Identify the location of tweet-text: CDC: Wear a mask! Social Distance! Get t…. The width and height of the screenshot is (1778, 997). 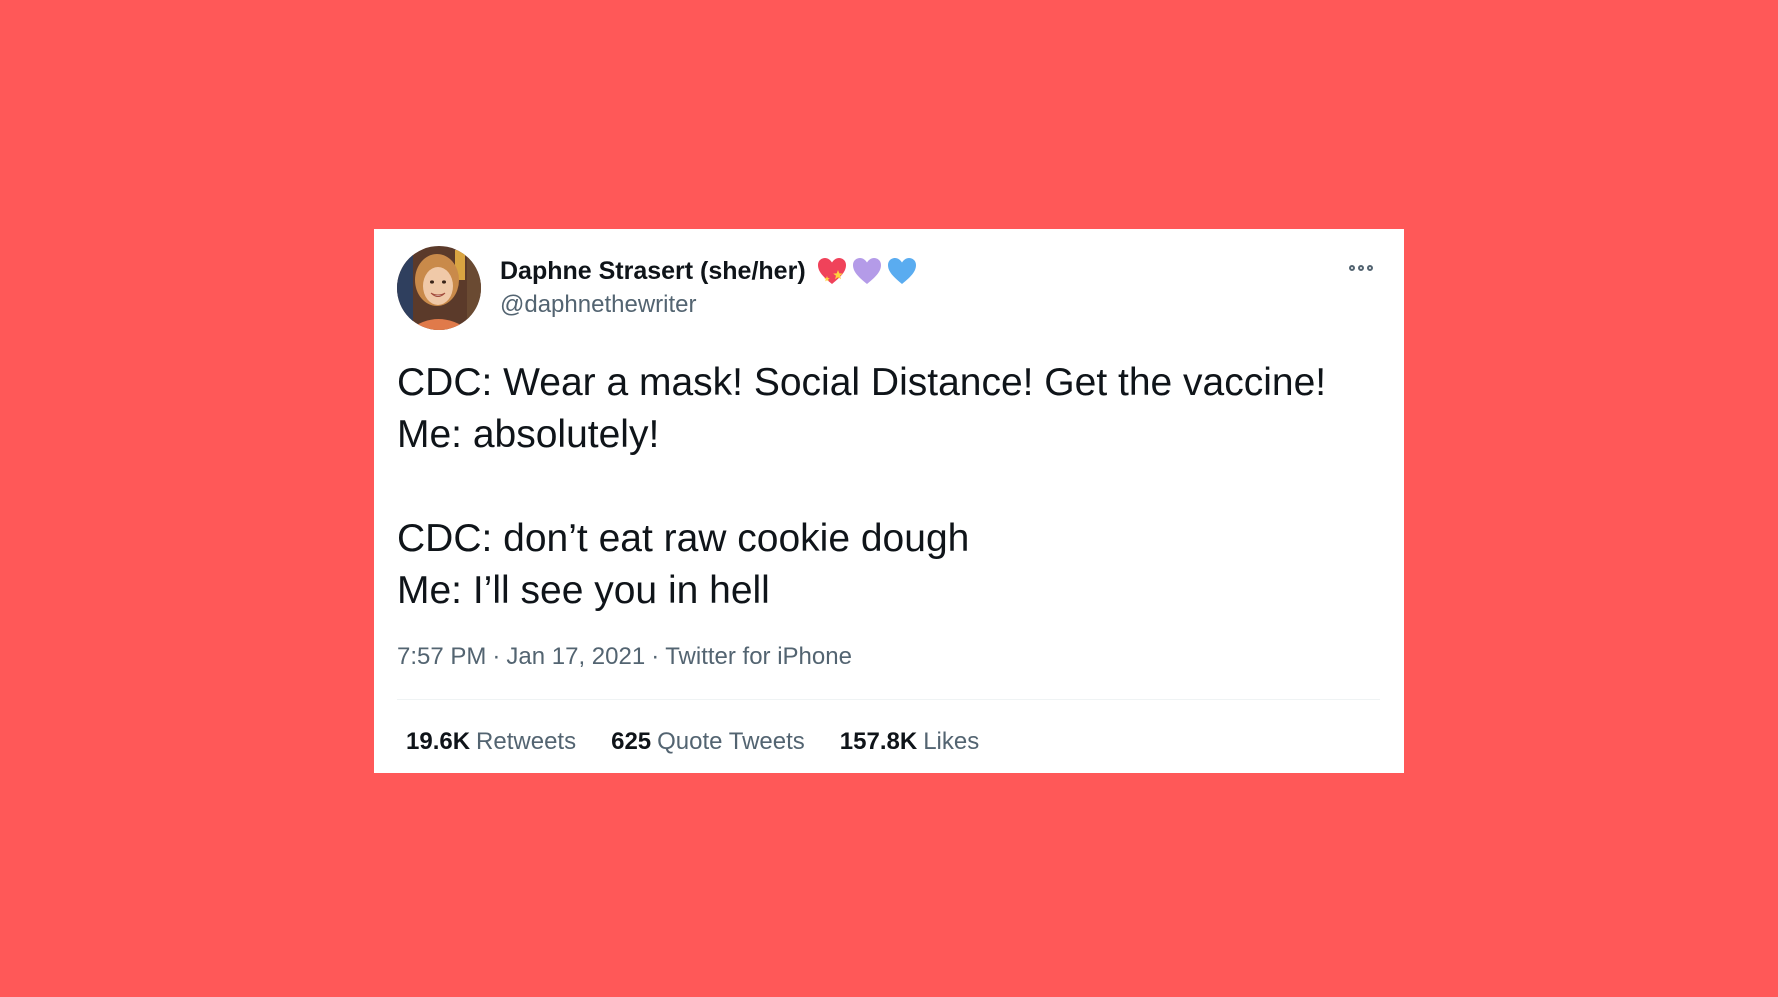
(892, 487).